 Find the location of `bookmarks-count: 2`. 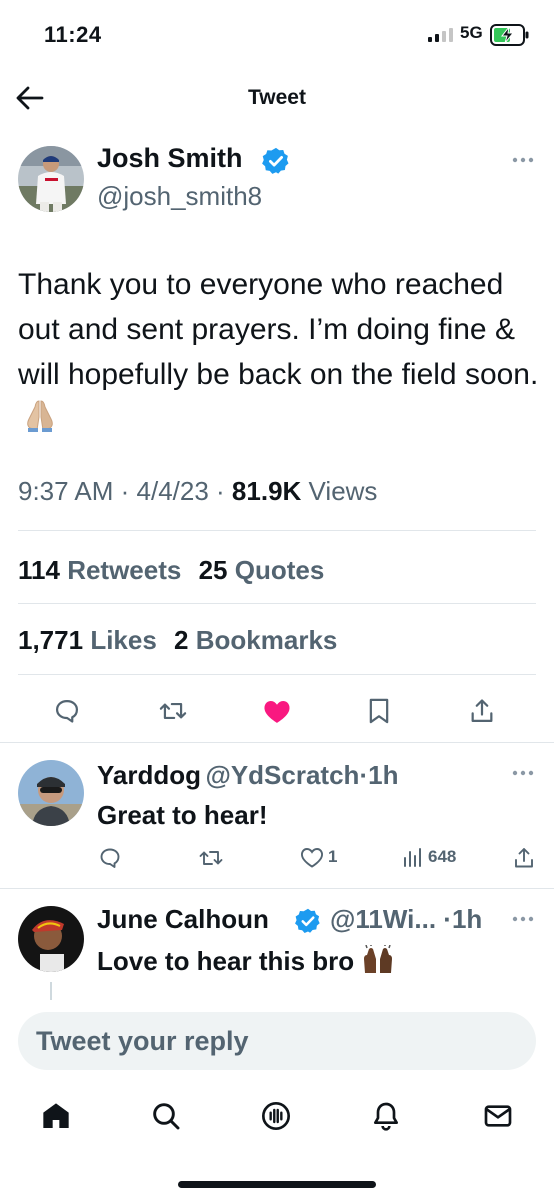

bookmarks-count: 2 is located at coordinates (181, 640).